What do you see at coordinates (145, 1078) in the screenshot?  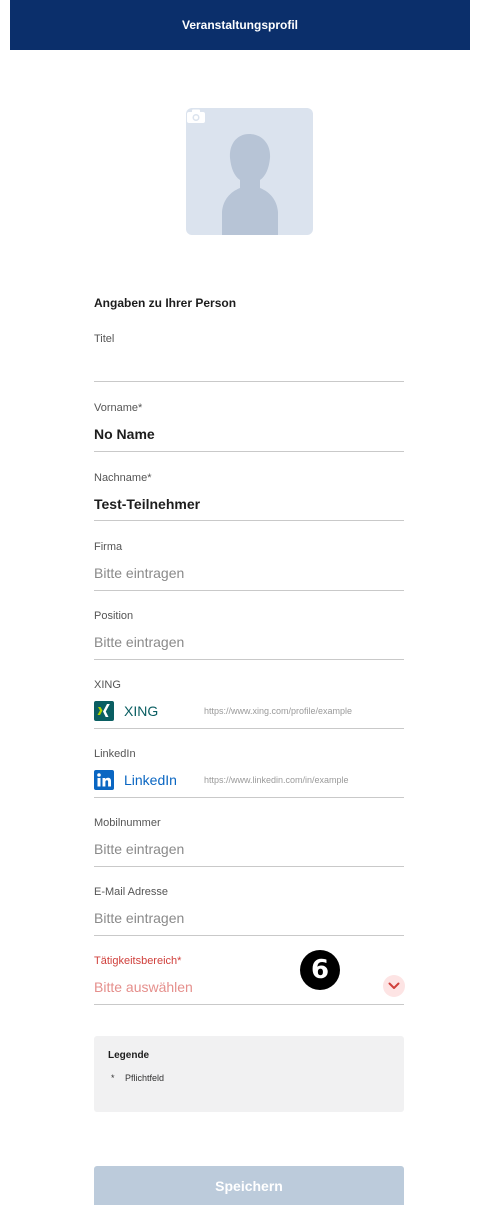 I see `legend-text: Pflichtfeld` at bounding box center [145, 1078].